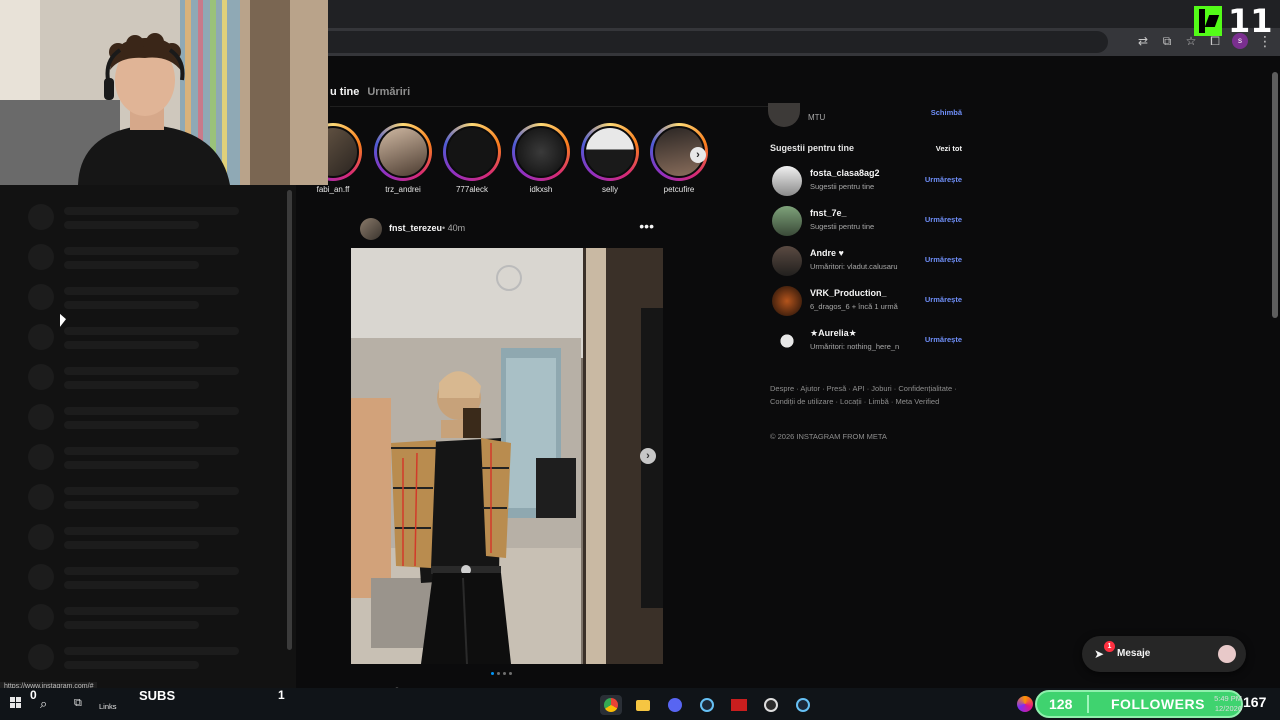  What do you see at coordinates (866, 116) in the screenshot?
I see `current-user-row: MTU Schimbă` at bounding box center [866, 116].